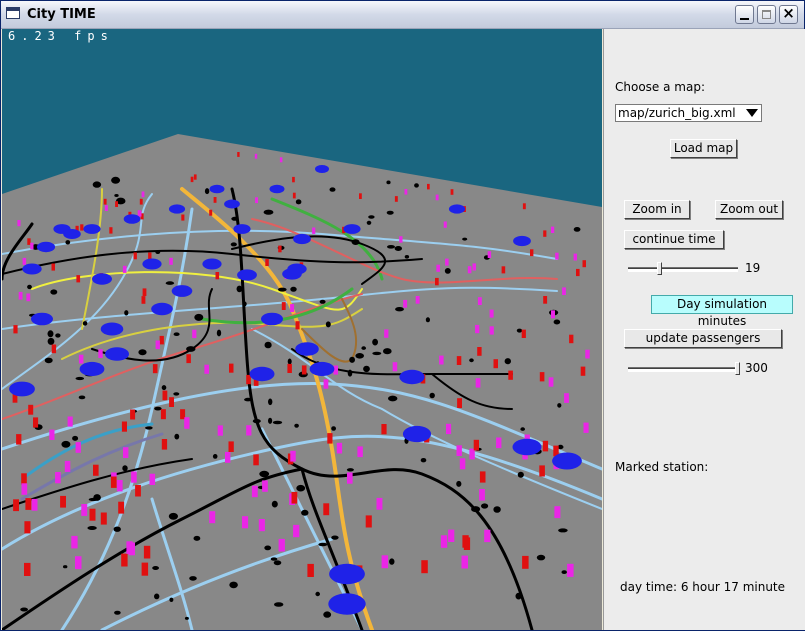 This screenshot has width=805, height=631. I want to click on chevron-down-icon, so click(752, 113).